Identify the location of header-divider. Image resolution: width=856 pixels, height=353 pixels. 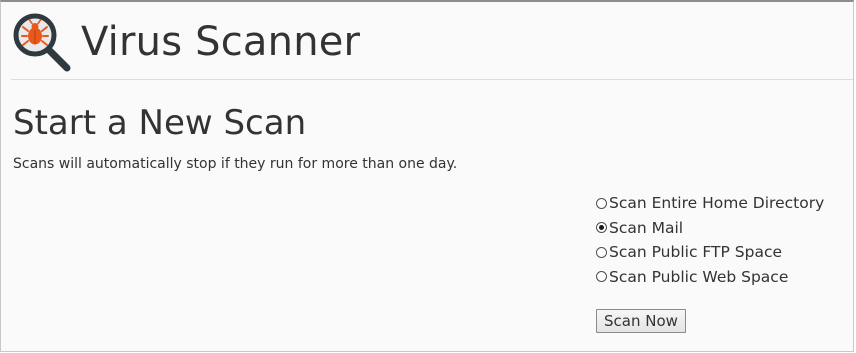
(432, 79).